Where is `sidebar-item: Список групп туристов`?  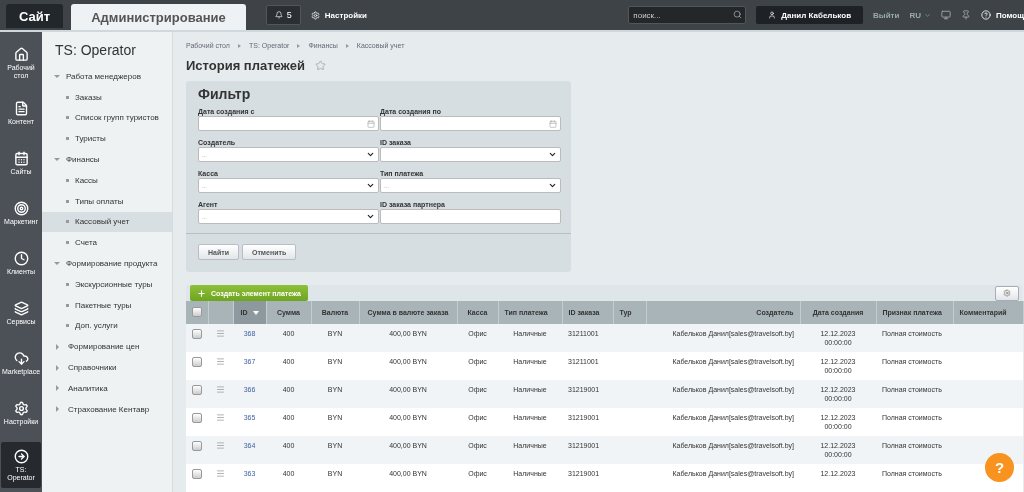 sidebar-item: Список групп туристов is located at coordinates (107, 118).